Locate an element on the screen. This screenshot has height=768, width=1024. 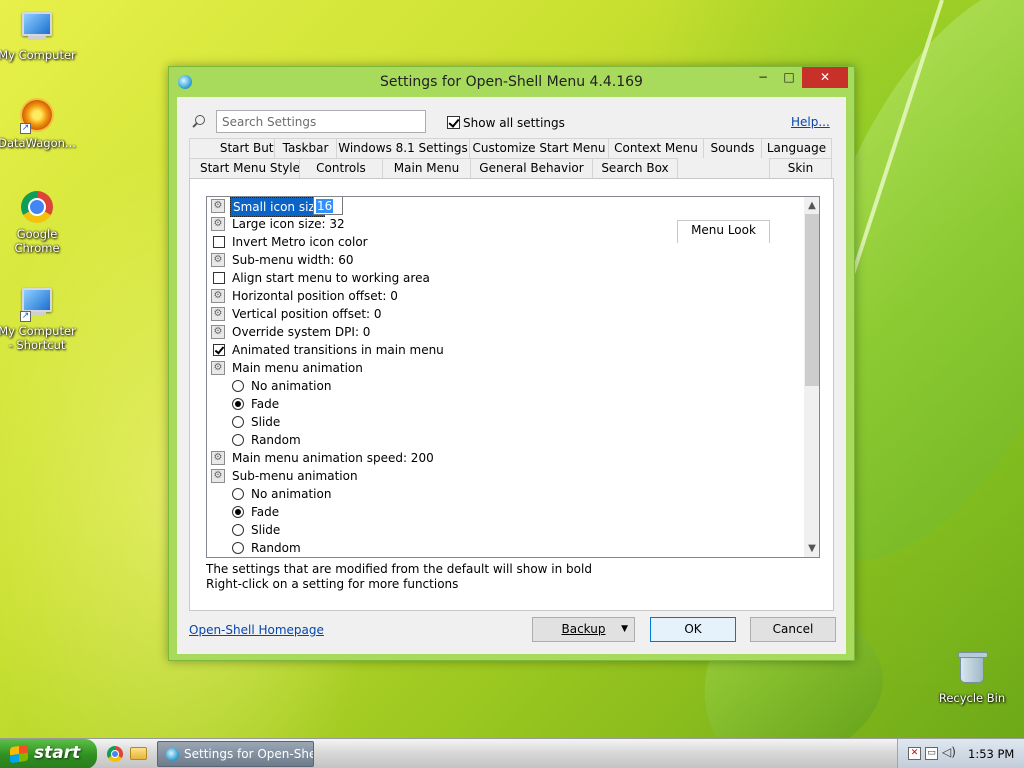
desktop-icon-label: Recycle Bin is located at coordinates (972, 698).